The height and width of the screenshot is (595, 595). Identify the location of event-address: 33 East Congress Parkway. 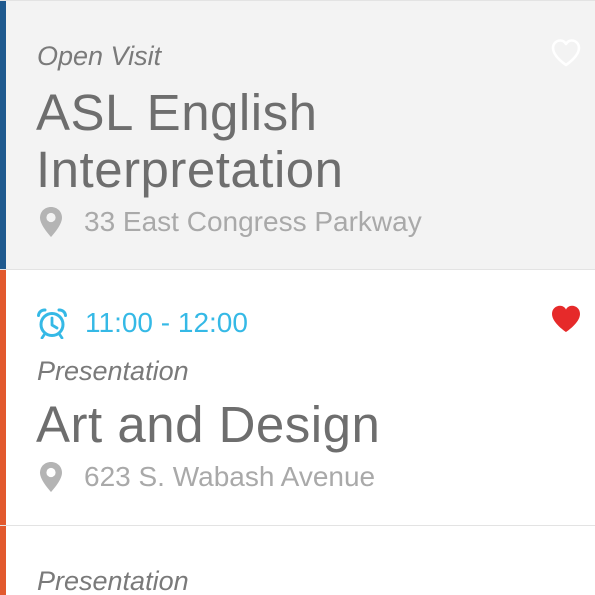
(253, 221).